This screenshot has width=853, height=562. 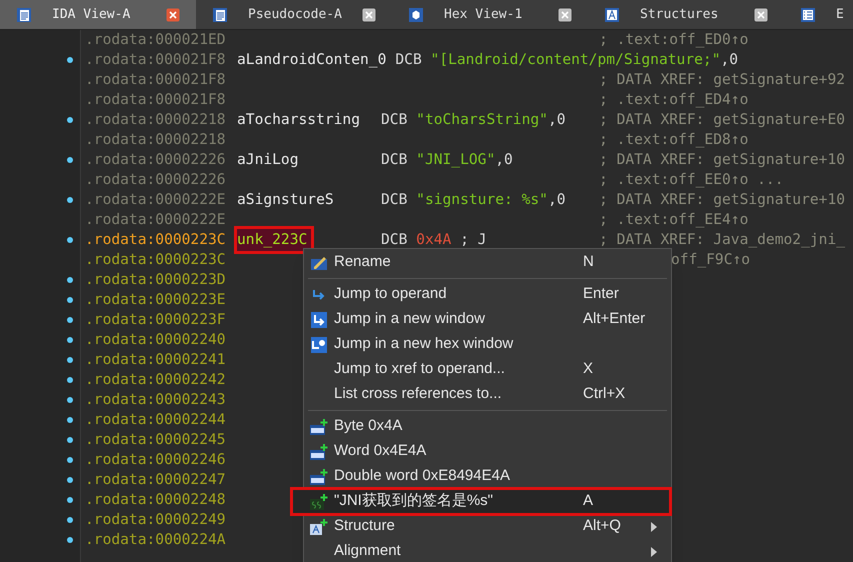 I want to click on list-icon, so click(x=808, y=14).